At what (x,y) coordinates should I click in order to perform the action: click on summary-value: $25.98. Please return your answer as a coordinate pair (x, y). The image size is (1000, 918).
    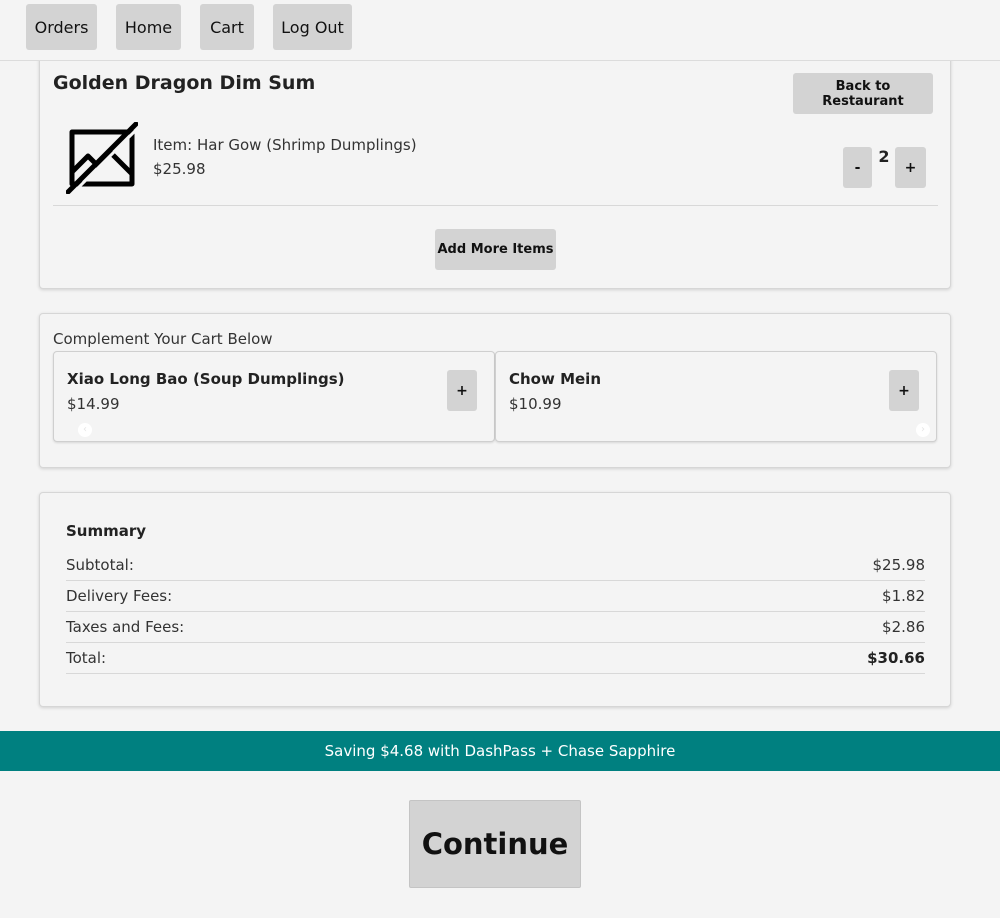
    Looking at the image, I should click on (899, 565).